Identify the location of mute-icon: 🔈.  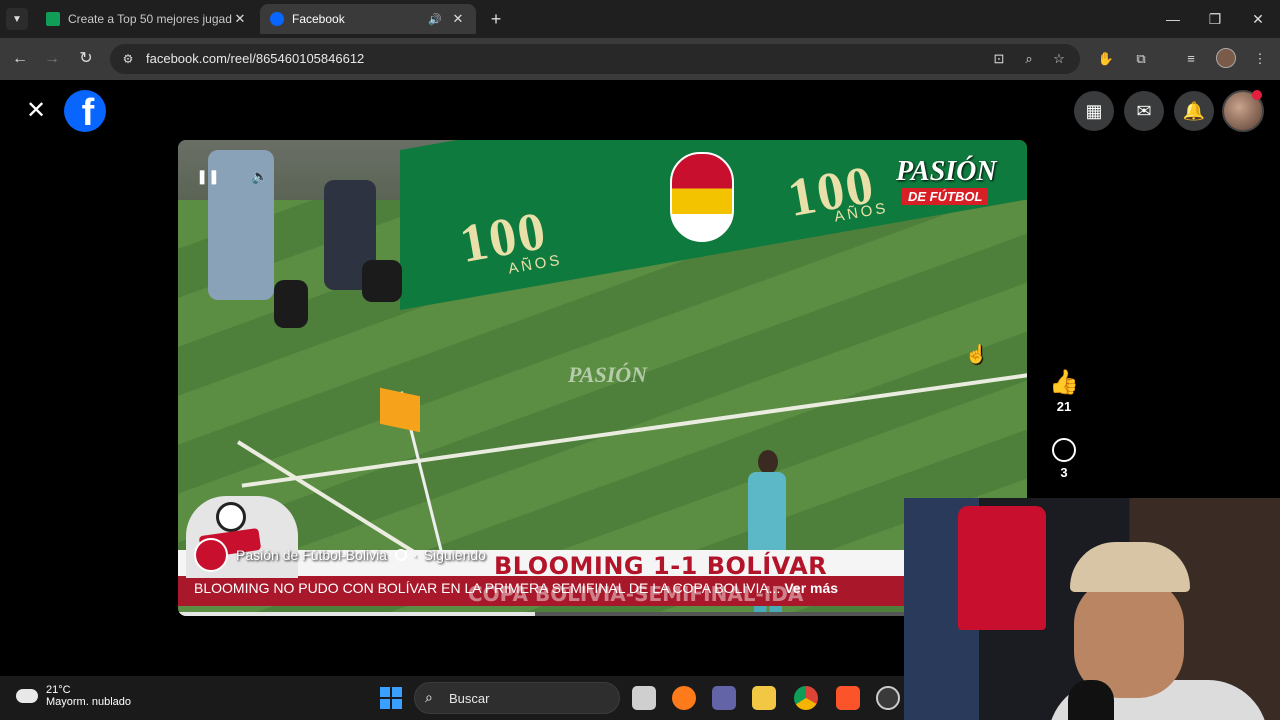
(260, 176).